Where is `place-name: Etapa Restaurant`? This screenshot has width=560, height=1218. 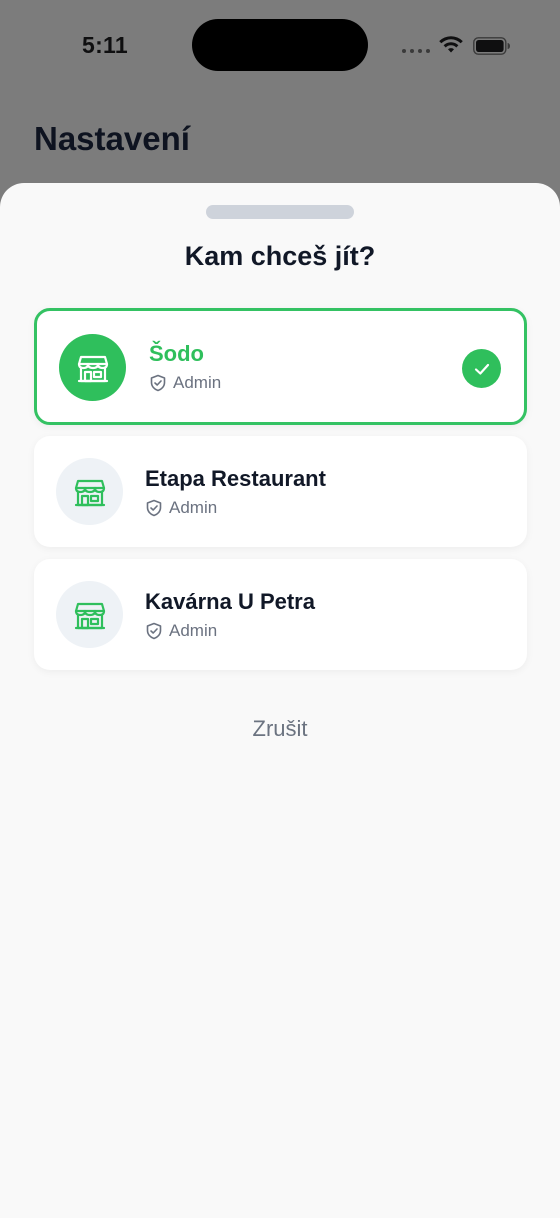
place-name: Etapa Restaurant is located at coordinates (235, 478).